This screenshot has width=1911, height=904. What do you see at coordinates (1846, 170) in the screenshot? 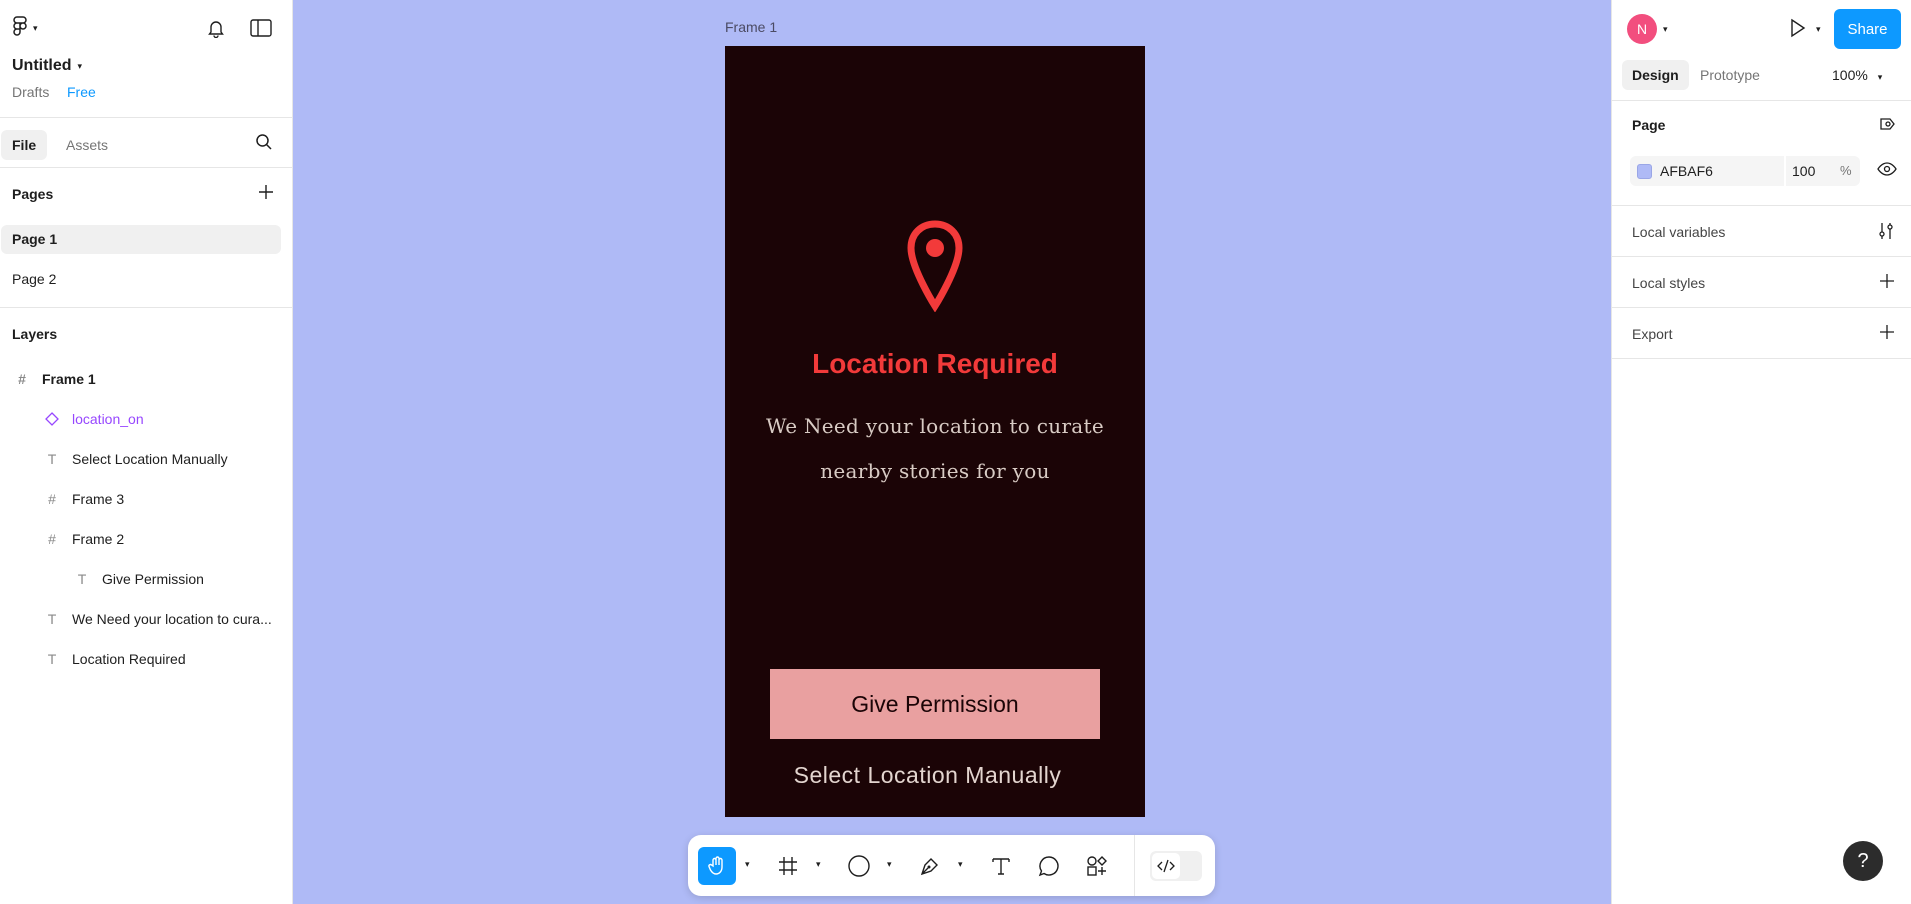
I see `percent-label: %` at bounding box center [1846, 170].